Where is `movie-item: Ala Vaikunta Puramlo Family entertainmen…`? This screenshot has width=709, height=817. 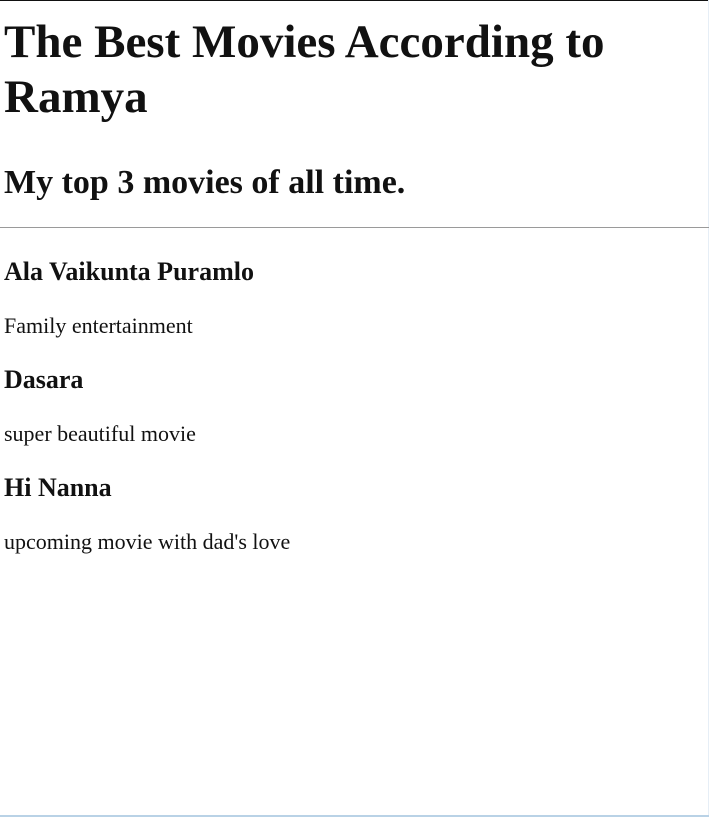 movie-item: Ala Vaikunta Puramlo Family entertainmen… is located at coordinates (354, 297).